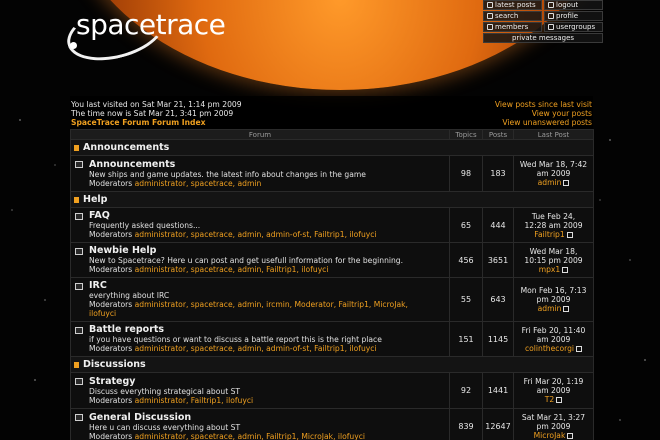 The width and height of the screenshot is (660, 440). I want to click on forum-title-link: IRC, so click(267, 286).